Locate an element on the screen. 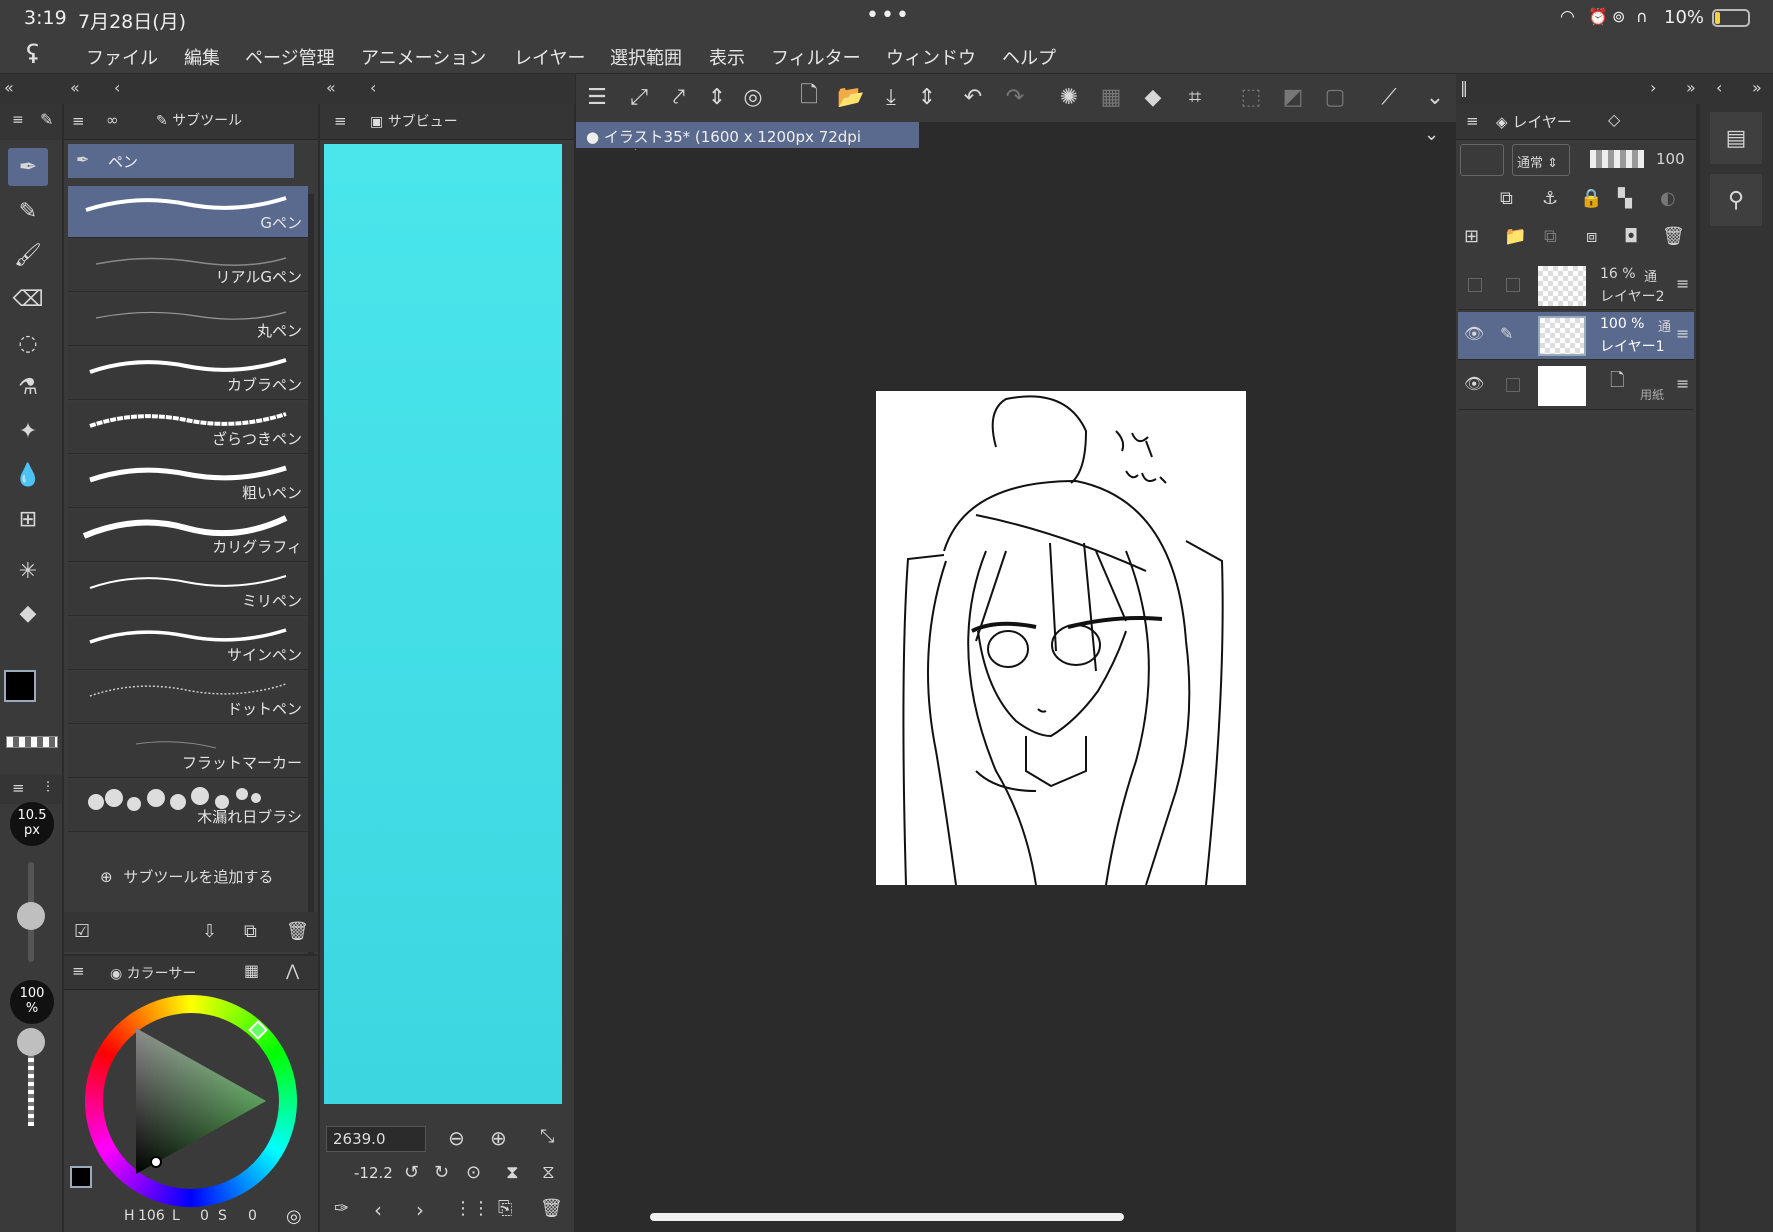 This screenshot has width=1773, height=1232. pen-tool-icon: ✒ is located at coordinates (28, 167).